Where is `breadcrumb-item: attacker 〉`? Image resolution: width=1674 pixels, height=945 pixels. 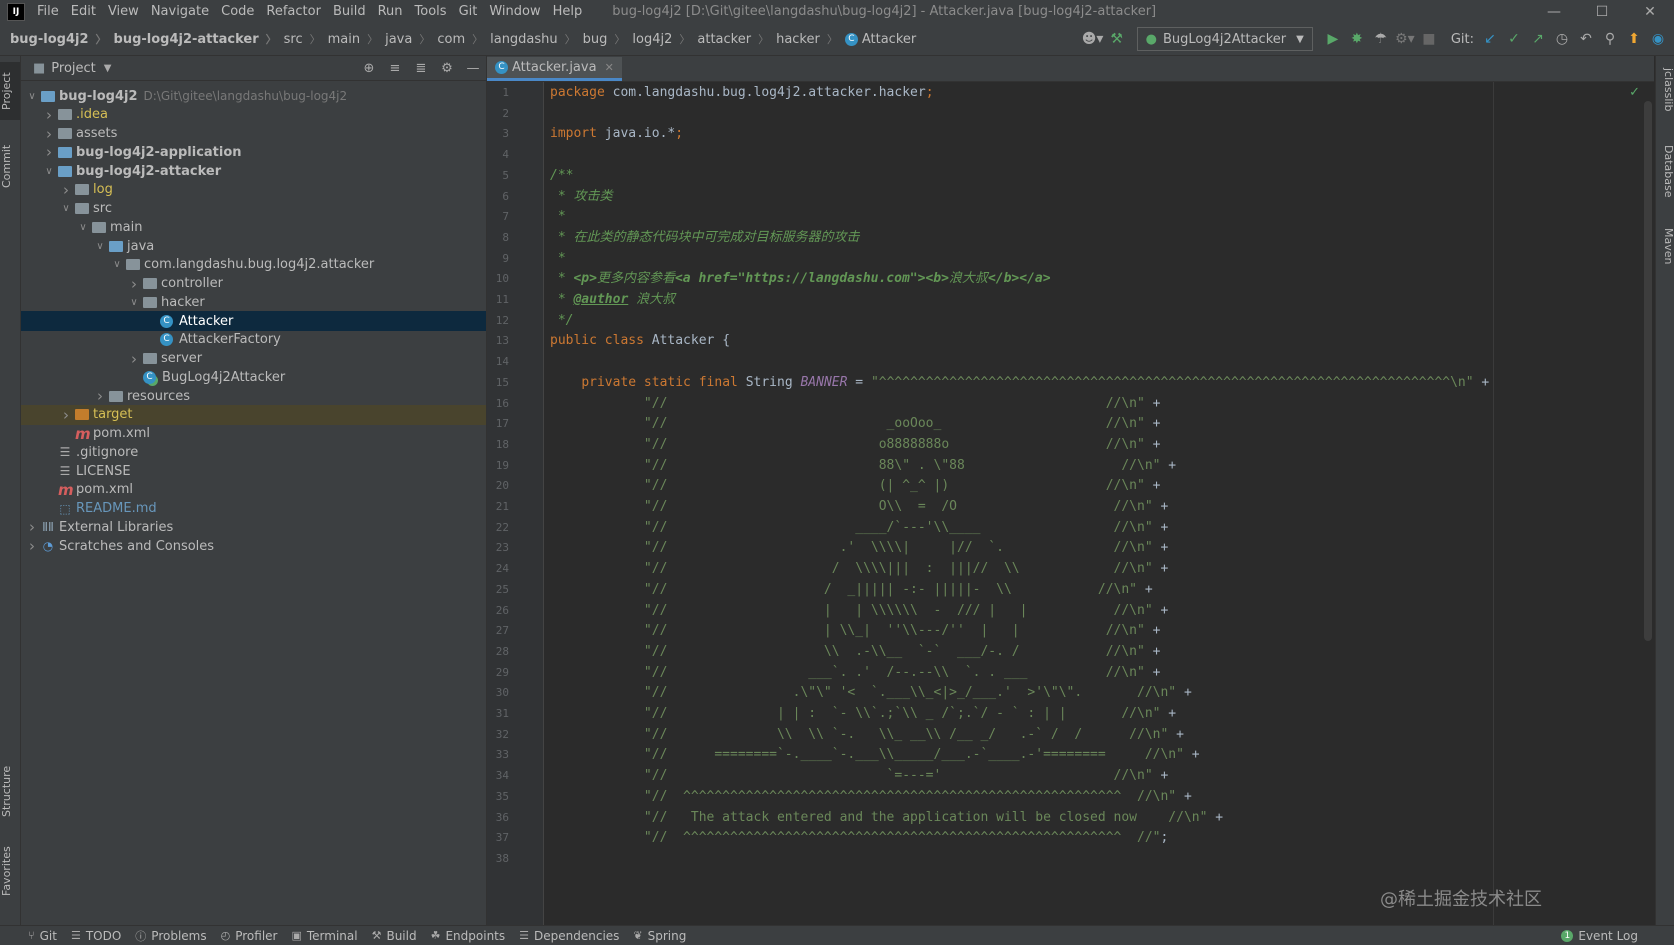 breadcrumb-item: attacker 〉 is located at coordinates (736, 39).